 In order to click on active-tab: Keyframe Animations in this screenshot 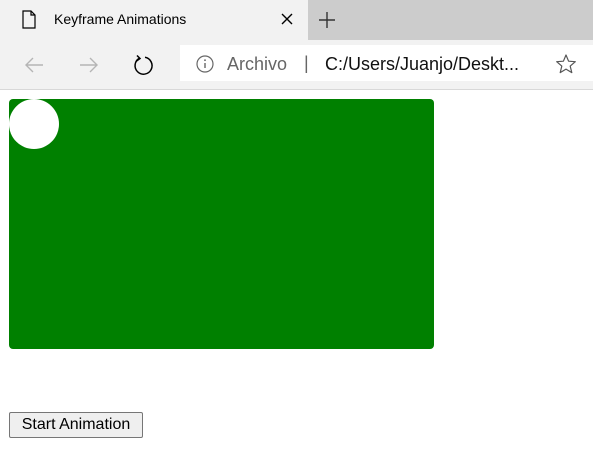, I will do `click(154, 20)`.